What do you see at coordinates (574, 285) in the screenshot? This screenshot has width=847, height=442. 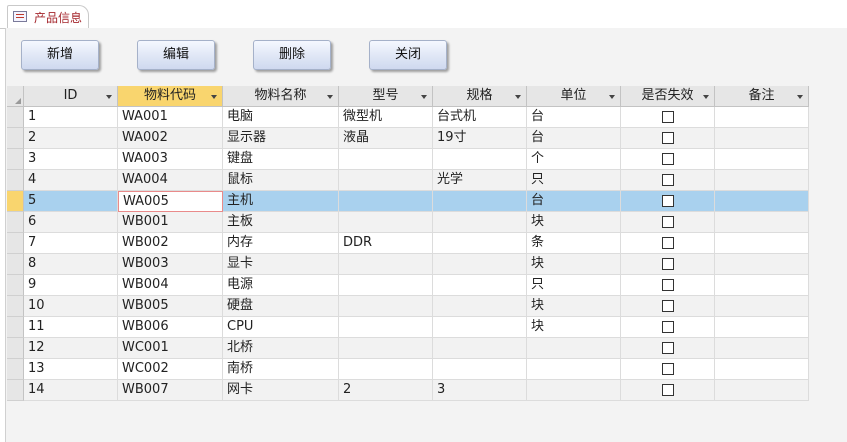 I see `unit-cell: 只` at bounding box center [574, 285].